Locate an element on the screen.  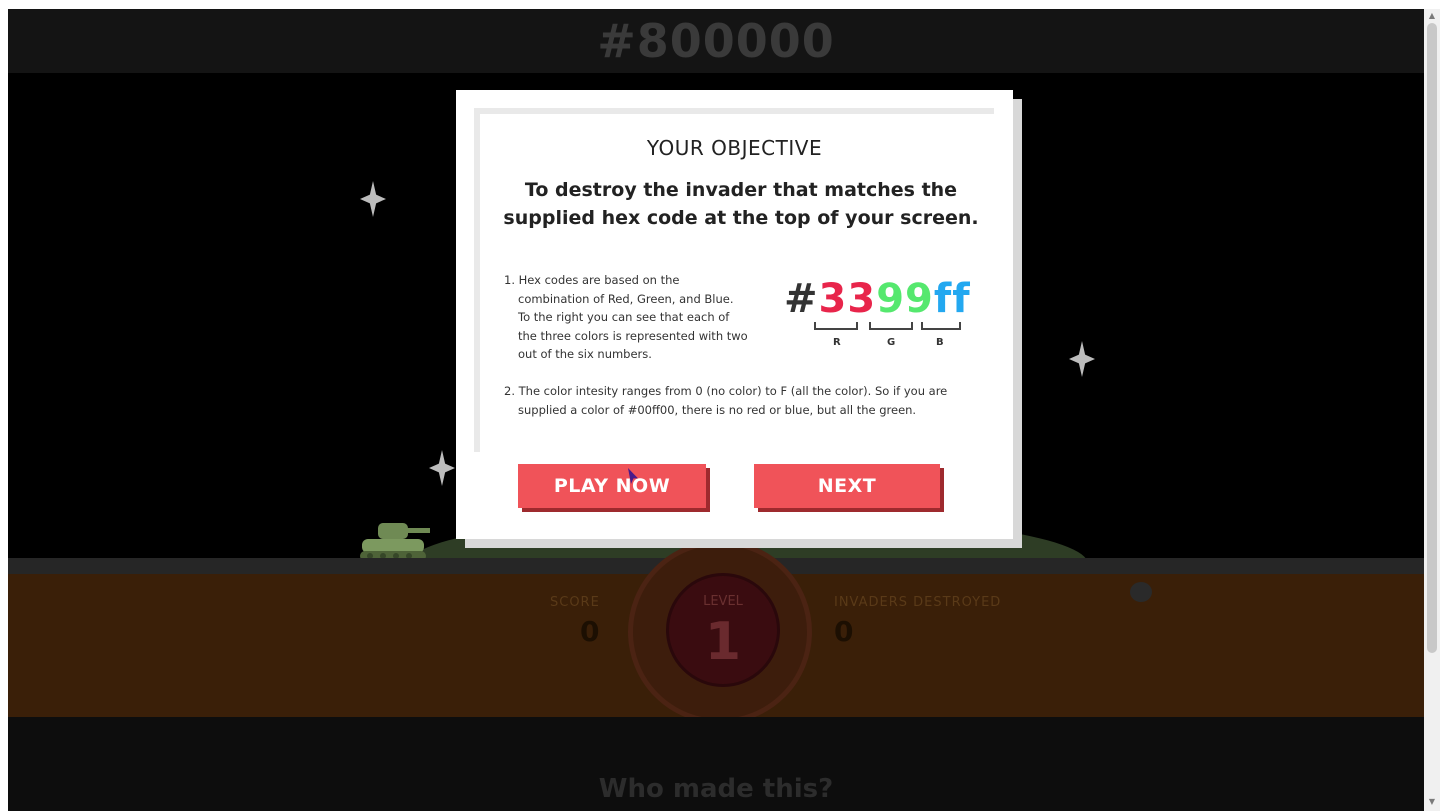
level-badge-inner: LEVEL 1 is located at coordinates (723, 630).